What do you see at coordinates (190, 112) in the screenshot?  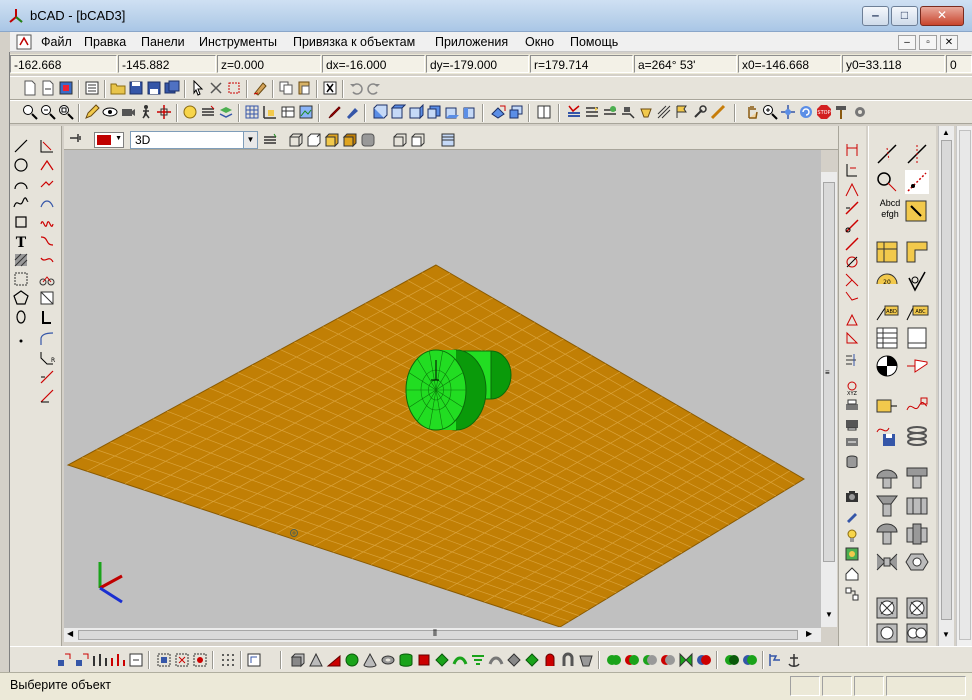 I see `face-icon` at bounding box center [190, 112].